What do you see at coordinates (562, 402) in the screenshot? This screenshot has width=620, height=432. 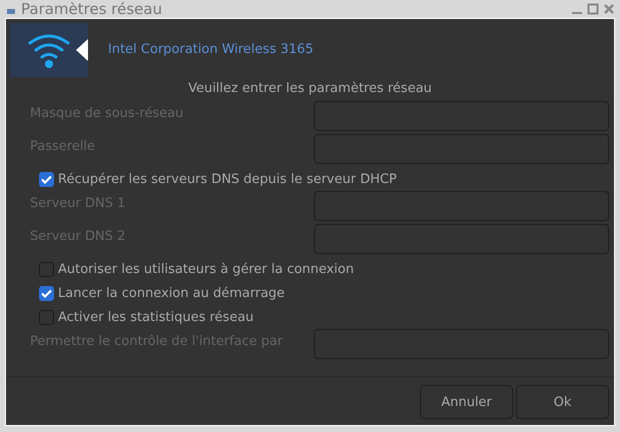 I see `ok-button: Ok` at bounding box center [562, 402].